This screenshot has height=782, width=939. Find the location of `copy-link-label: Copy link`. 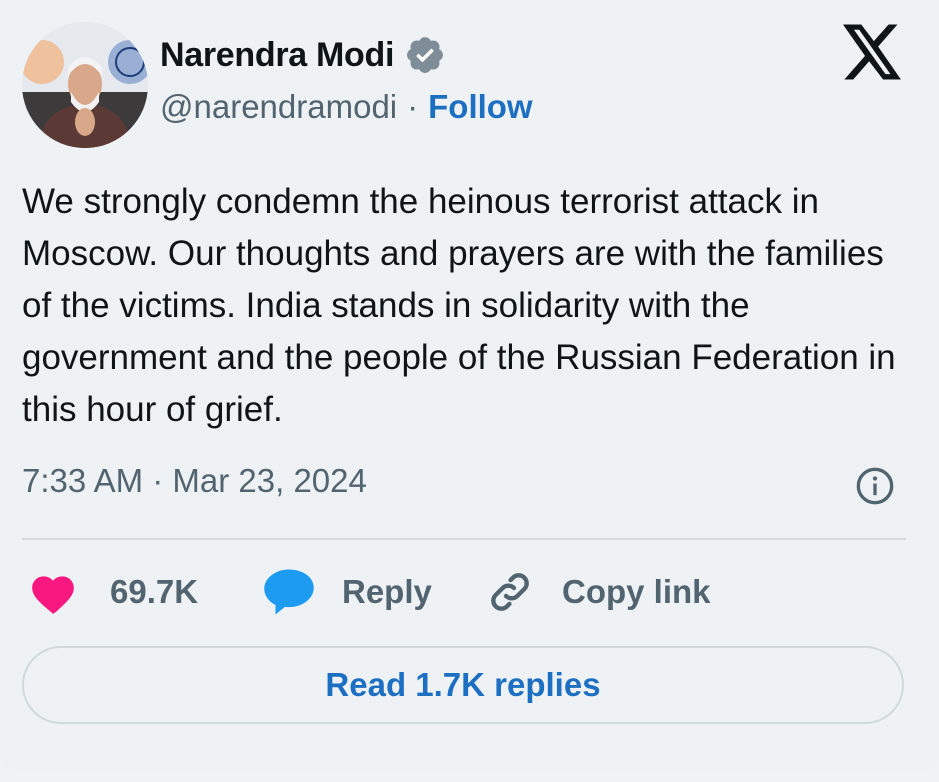

copy-link-label: Copy link is located at coordinates (636, 591).